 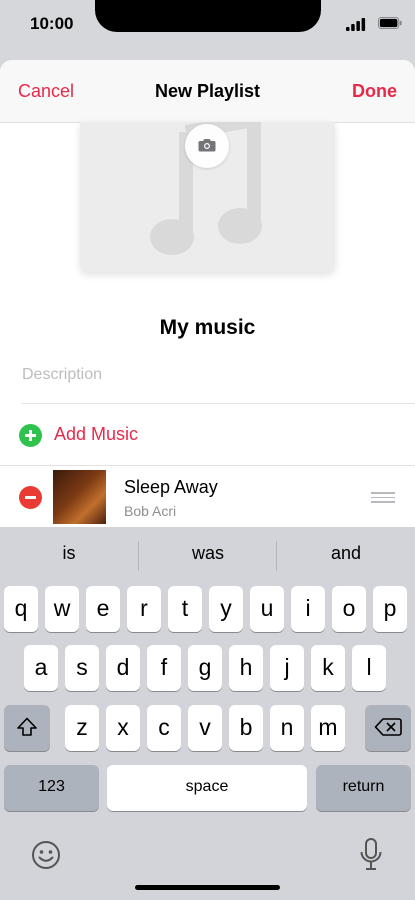 I want to click on battery-icon, so click(x=390, y=23).